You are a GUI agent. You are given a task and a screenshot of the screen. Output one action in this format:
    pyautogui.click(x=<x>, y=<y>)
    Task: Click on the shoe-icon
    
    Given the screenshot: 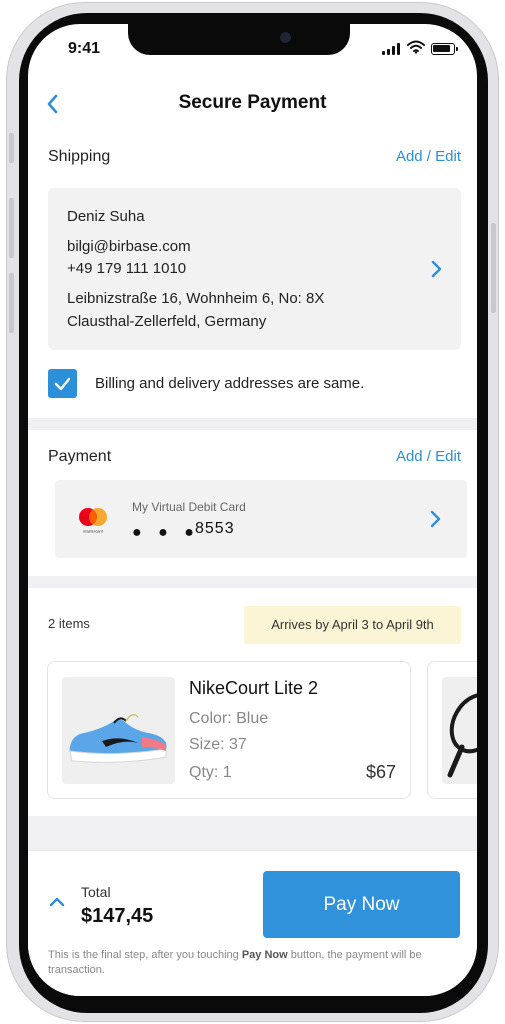 What is the action you would take?
    pyautogui.click(x=118, y=738)
    